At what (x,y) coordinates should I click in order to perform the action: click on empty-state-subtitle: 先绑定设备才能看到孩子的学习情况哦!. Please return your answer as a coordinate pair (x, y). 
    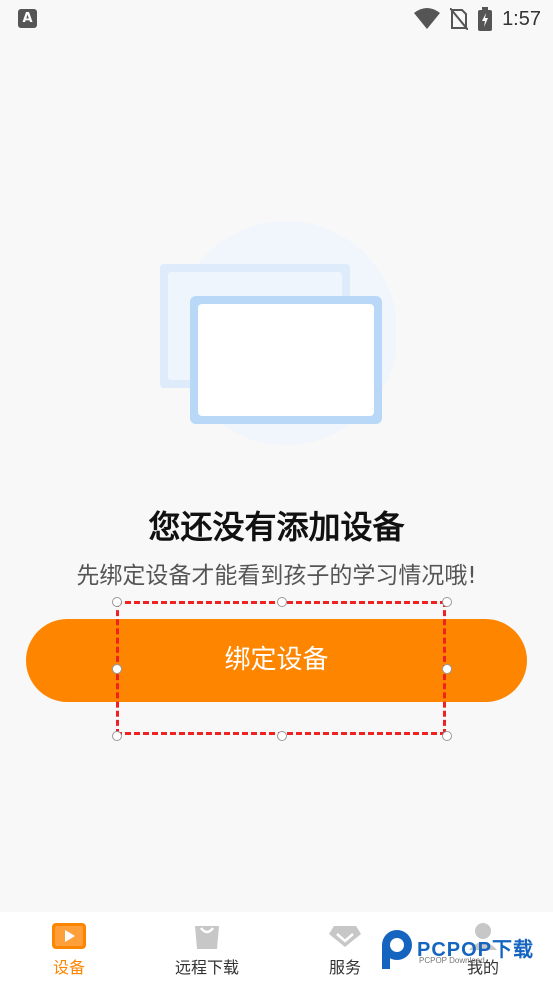
    Looking at the image, I should click on (276, 576).